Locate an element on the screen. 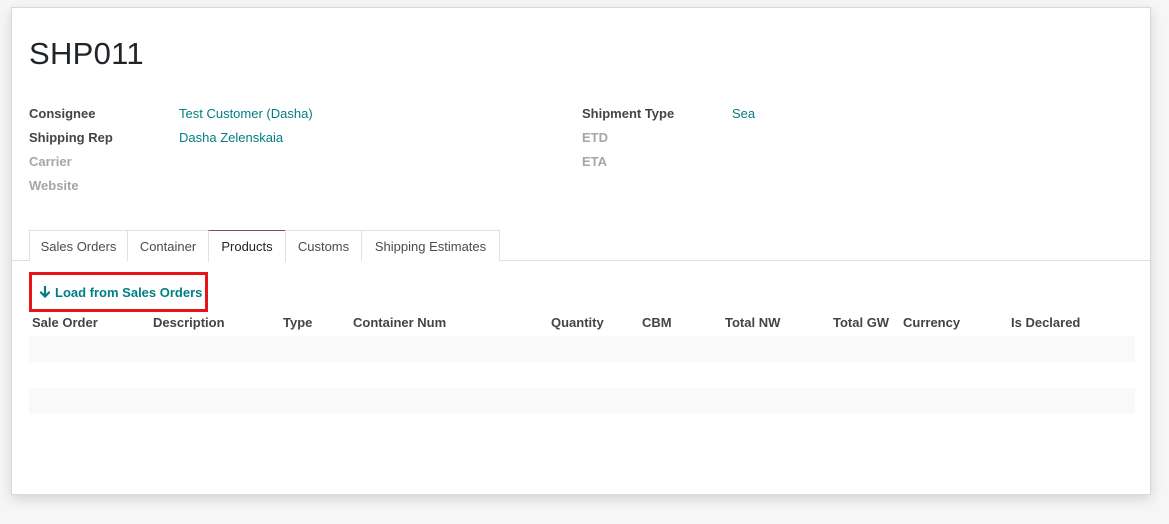  shipment-type-value: Sea is located at coordinates (743, 113).